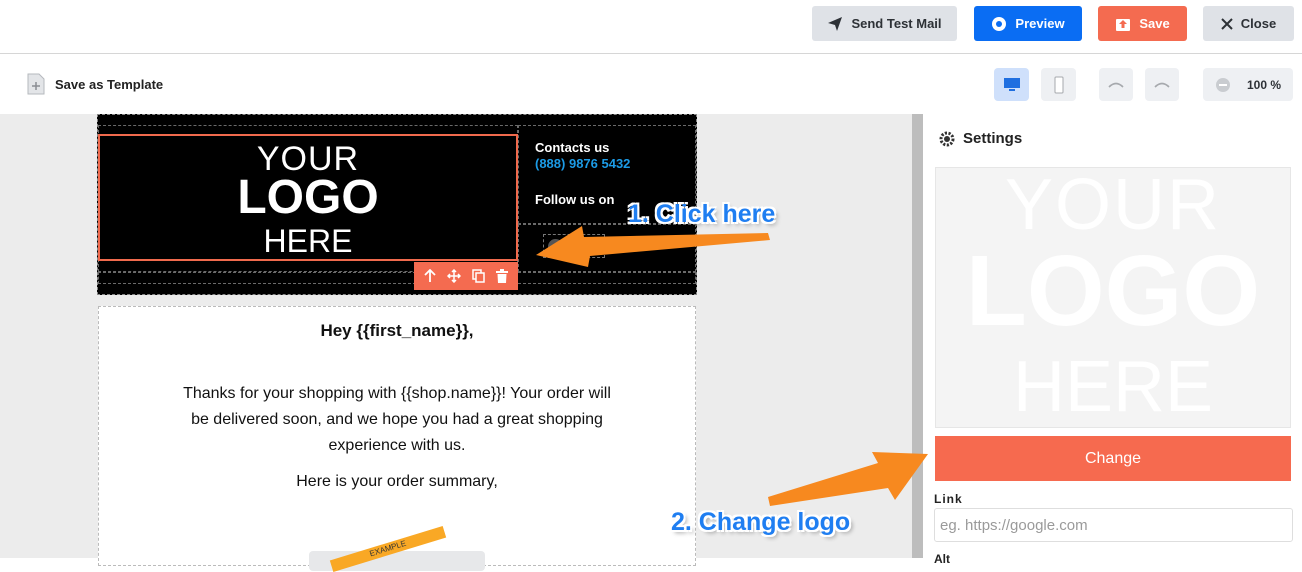 Image resolution: width=1302 pixels, height=572 pixels. I want to click on save-as-template-label: Save as Template, so click(109, 84).